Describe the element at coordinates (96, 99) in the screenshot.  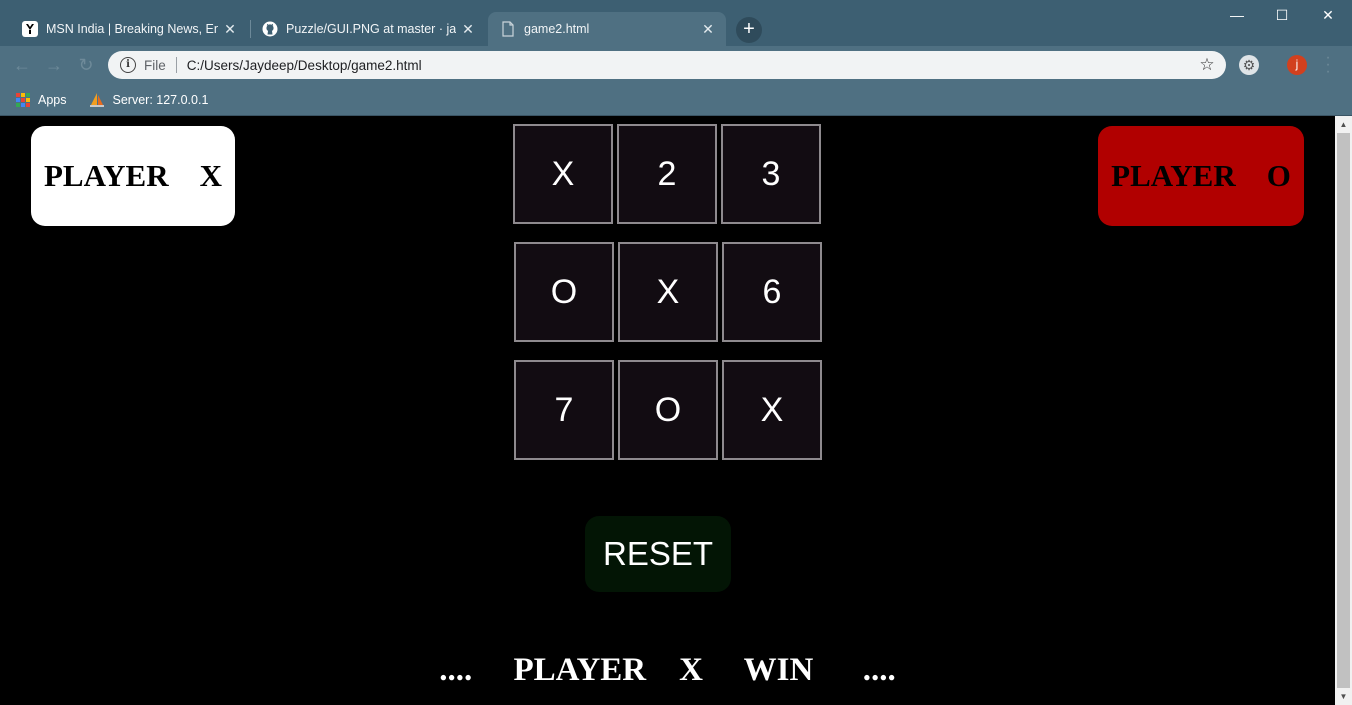
I see `server-sail-icon` at that location.